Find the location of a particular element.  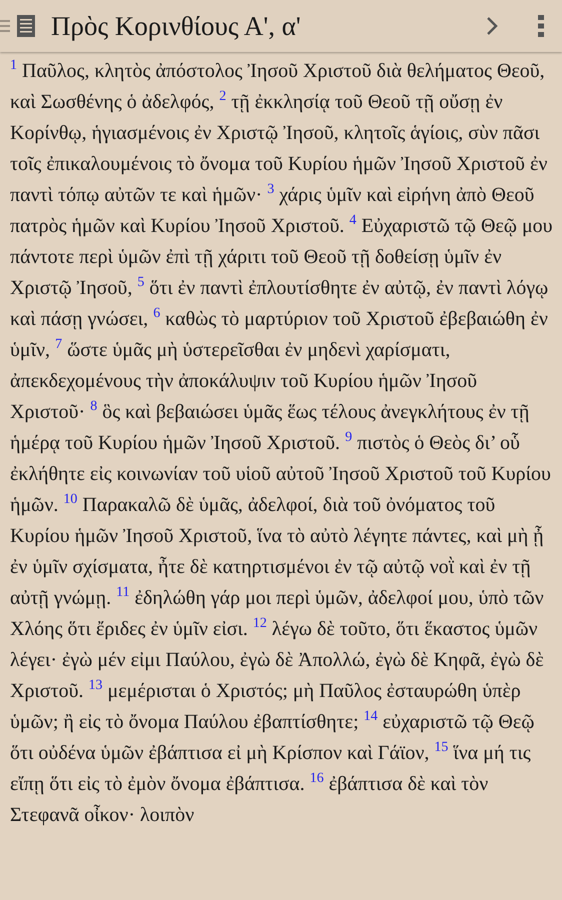

next-chevron-icon is located at coordinates (492, 26).